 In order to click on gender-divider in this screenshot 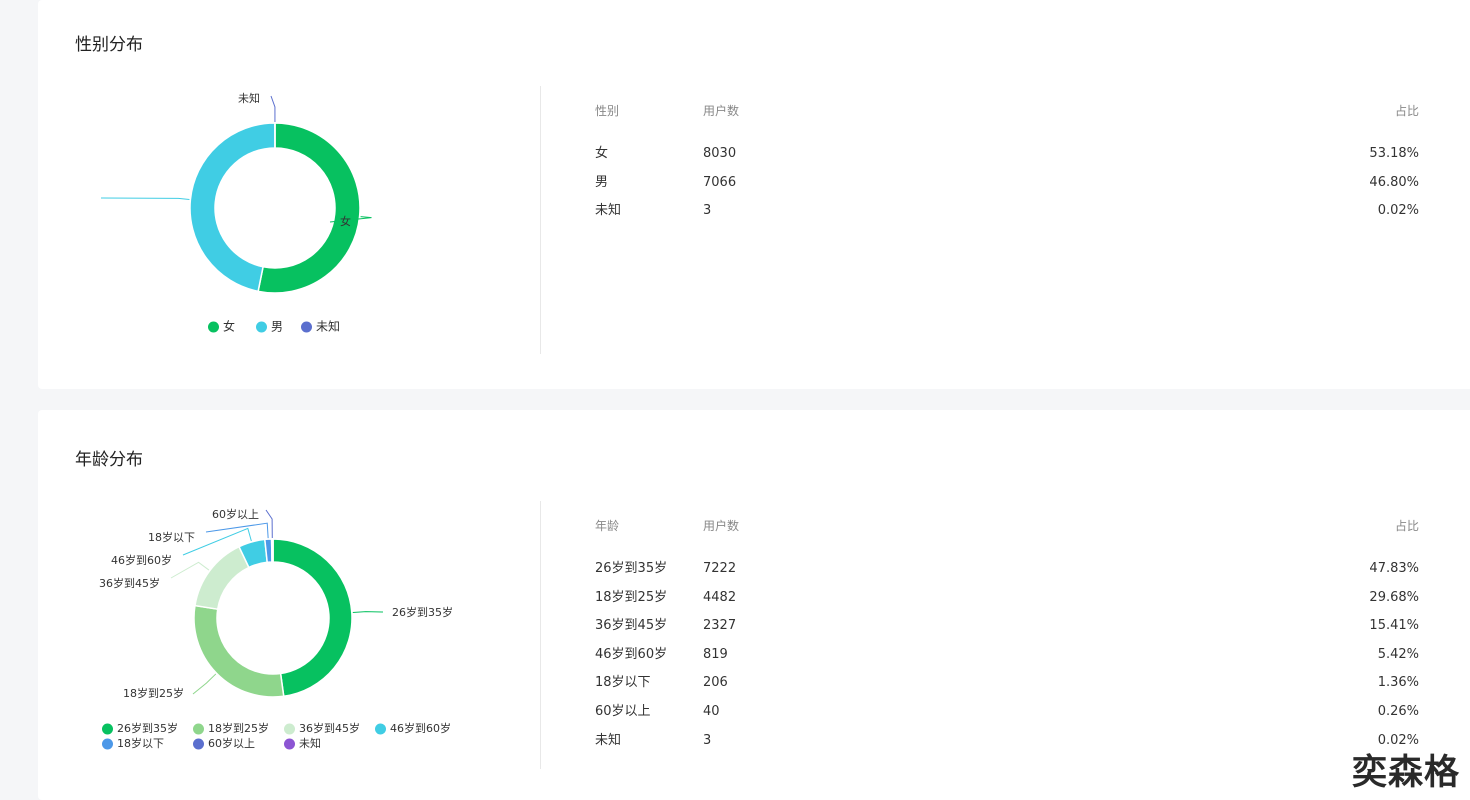, I will do `click(540, 220)`.